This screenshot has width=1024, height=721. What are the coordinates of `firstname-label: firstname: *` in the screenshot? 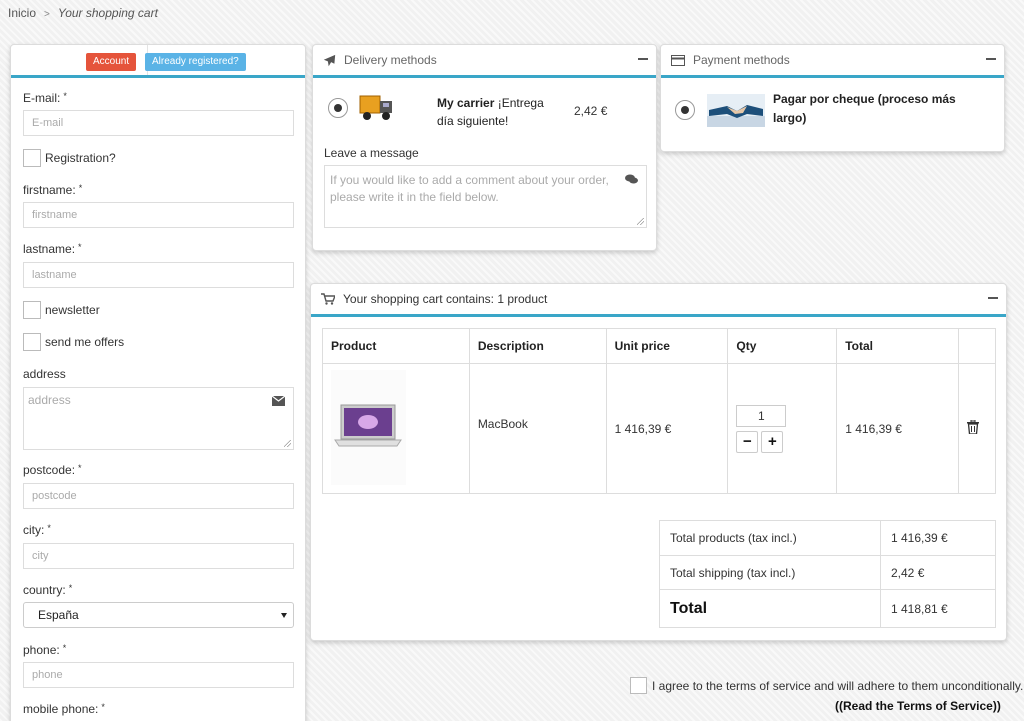 It's located at (53, 190).